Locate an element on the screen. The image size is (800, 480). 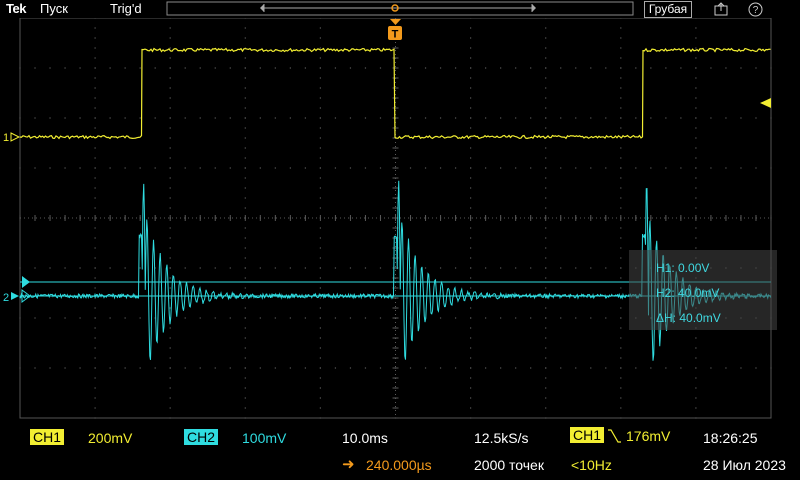
clock-time: 18:26:25 is located at coordinates (730, 438).